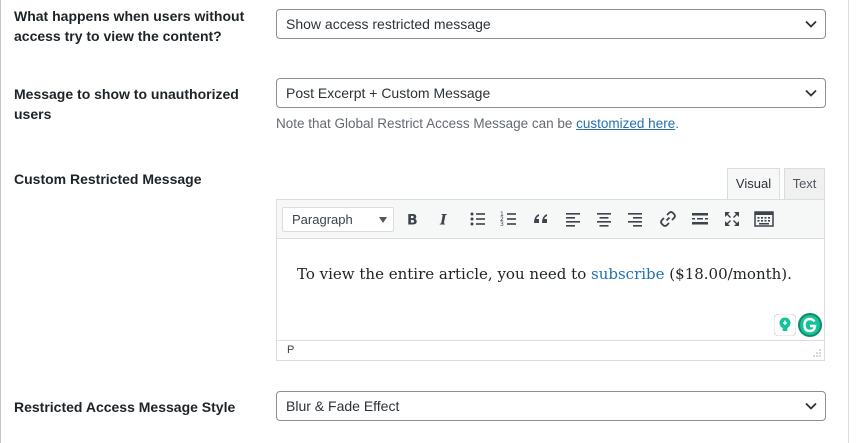 The height and width of the screenshot is (443, 860). What do you see at coordinates (628, 274) in the screenshot?
I see `subscribe-link: subscribe` at bounding box center [628, 274].